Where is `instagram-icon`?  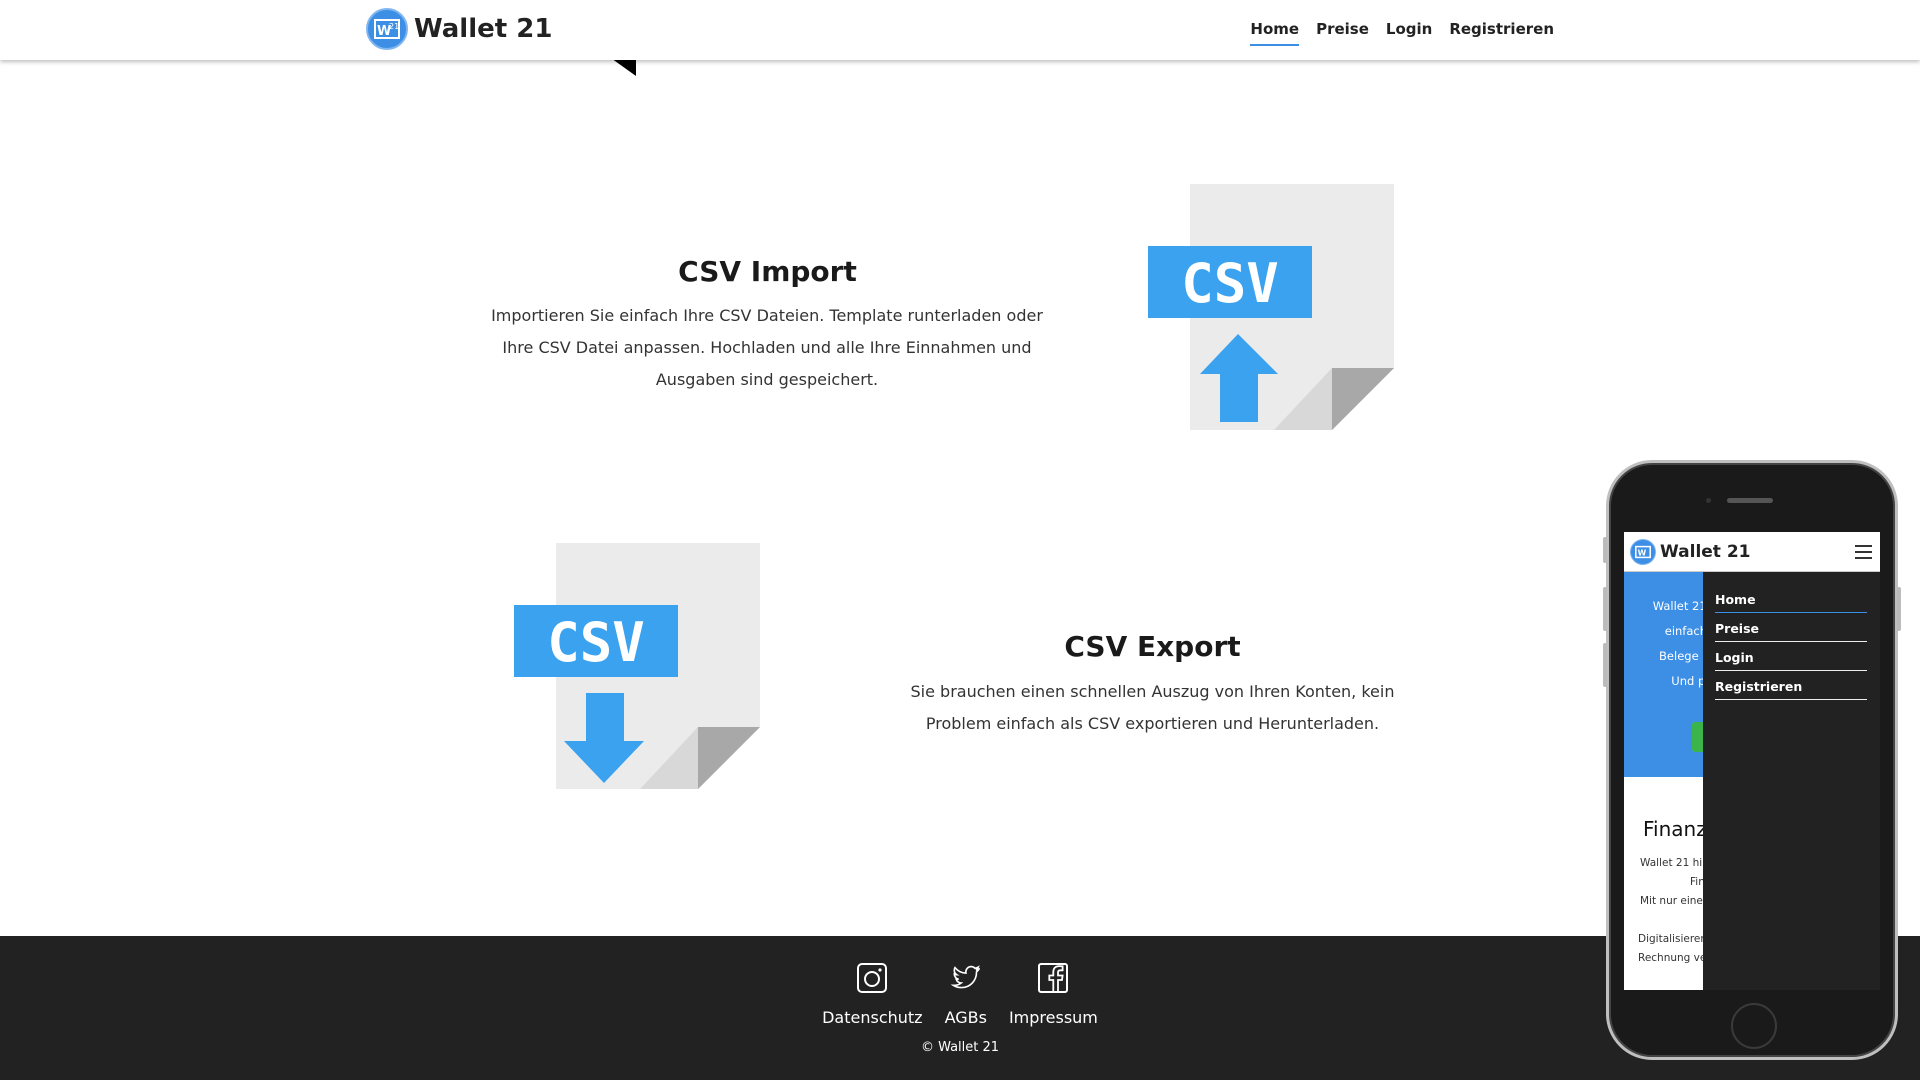
instagram-icon is located at coordinates (872, 978).